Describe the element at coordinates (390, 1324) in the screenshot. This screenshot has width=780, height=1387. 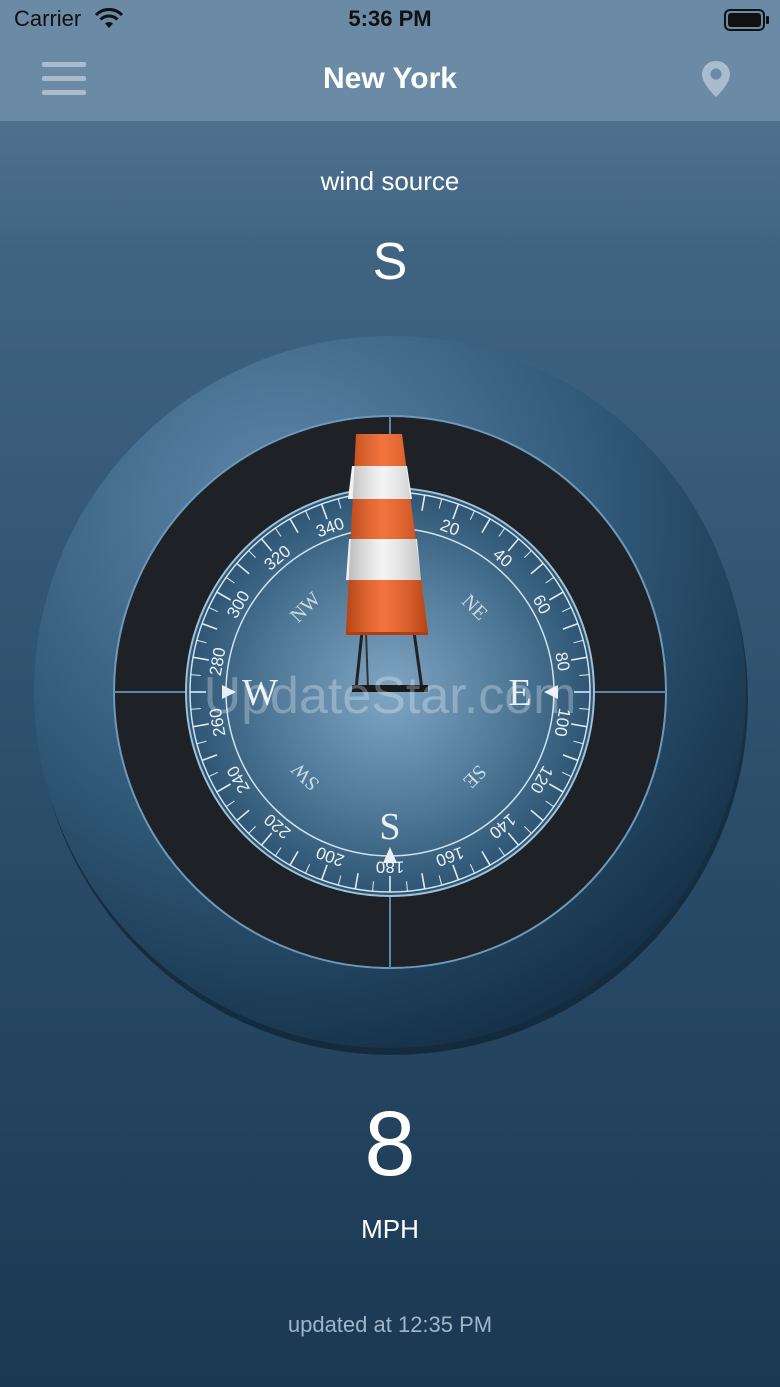
I see `updated-timestamp: updated at 12:35 PM` at that location.